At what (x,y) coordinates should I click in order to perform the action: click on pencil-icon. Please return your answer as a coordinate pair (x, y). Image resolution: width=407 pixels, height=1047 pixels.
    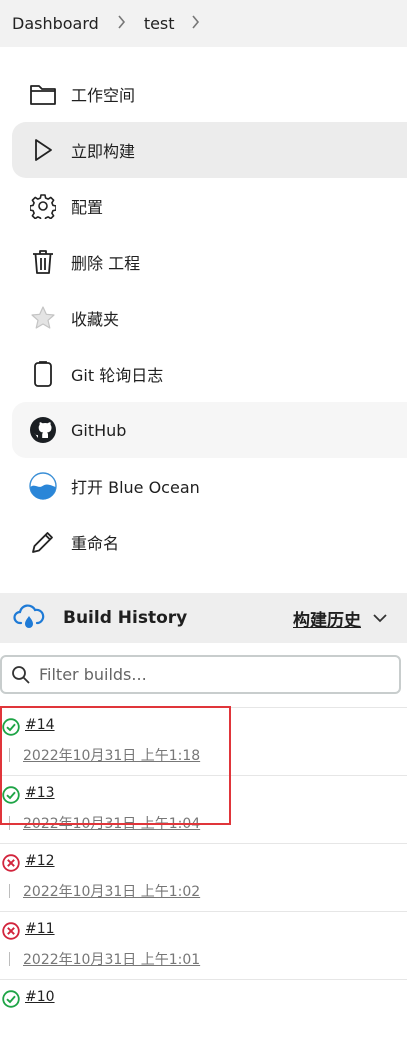
    Looking at the image, I should click on (43, 542).